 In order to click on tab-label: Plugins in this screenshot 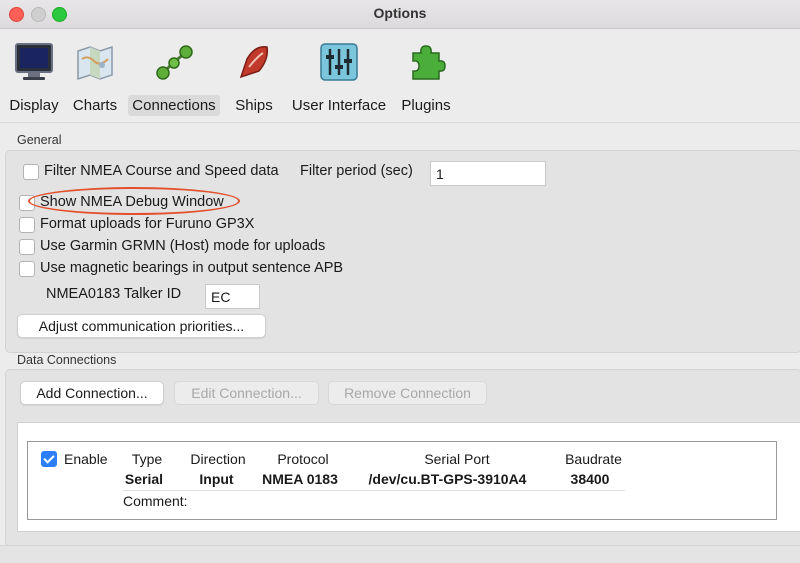, I will do `click(426, 105)`.